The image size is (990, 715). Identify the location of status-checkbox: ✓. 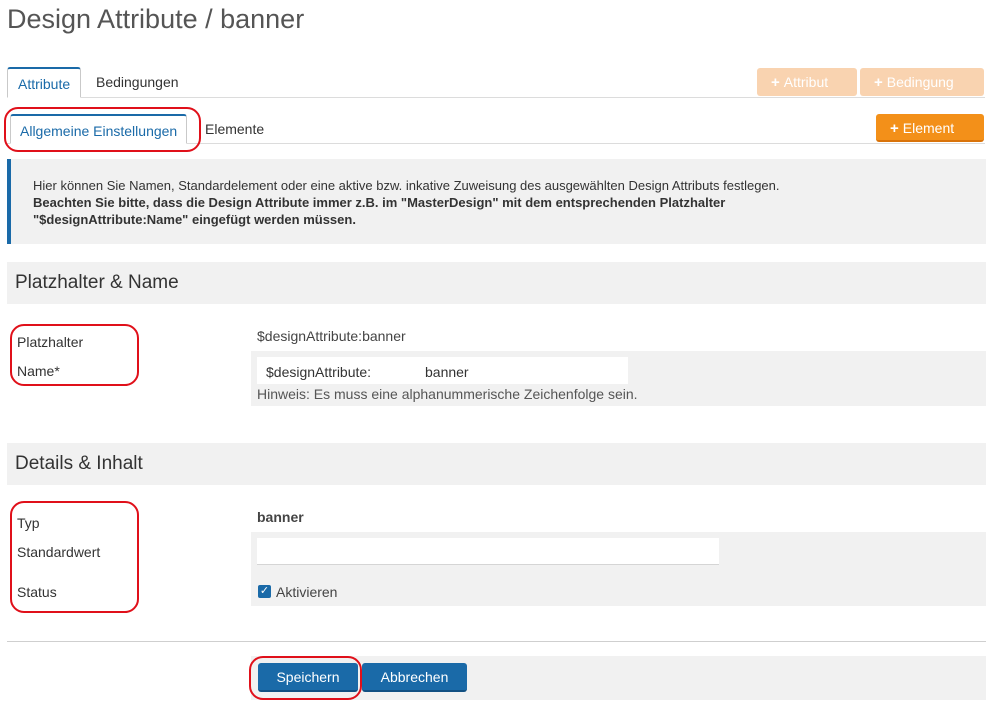
(264, 591).